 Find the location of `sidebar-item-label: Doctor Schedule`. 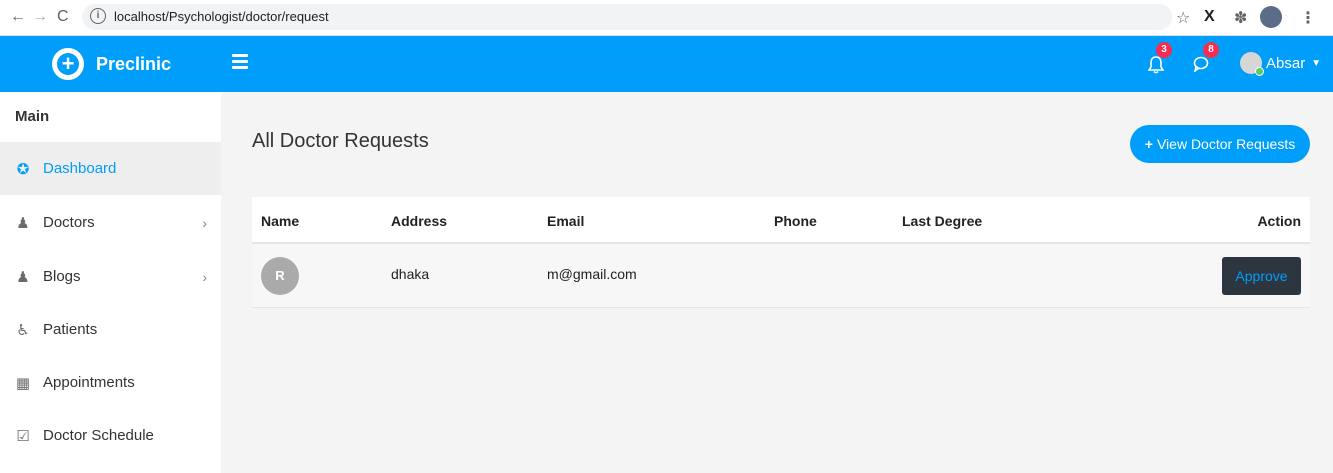

sidebar-item-label: Doctor Schedule is located at coordinates (98, 435).